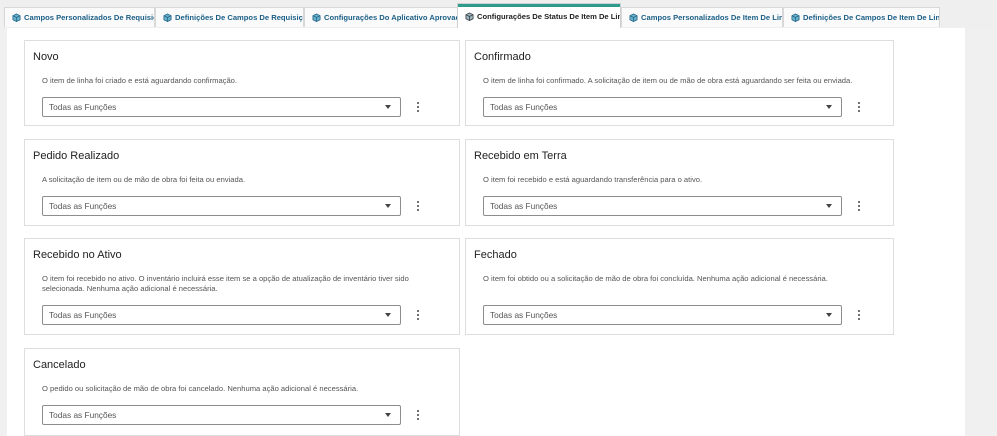  What do you see at coordinates (77, 255) in the screenshot?
I see `status-title: Recebido no Ativo` at bounding box center [77, 255].